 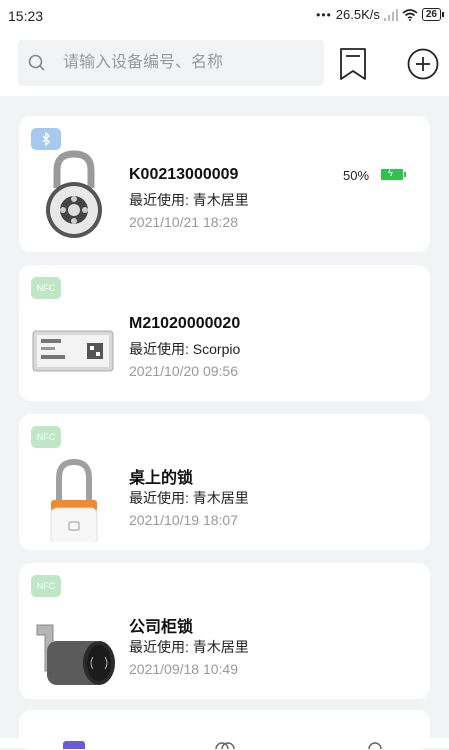 I want to click on status-time: 15:23, so click(x=26, y=16).